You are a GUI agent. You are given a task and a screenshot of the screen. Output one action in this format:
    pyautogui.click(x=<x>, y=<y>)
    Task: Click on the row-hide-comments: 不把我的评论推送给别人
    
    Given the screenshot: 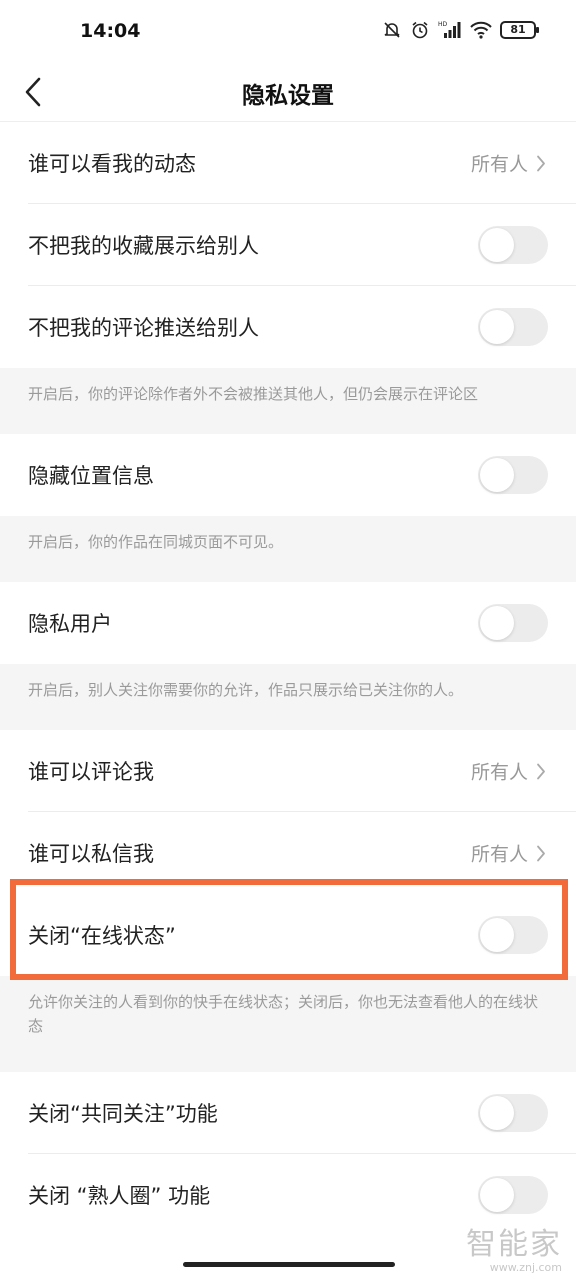 What is the action you would take?
    pyautogui.click(x=288, y=327)
    